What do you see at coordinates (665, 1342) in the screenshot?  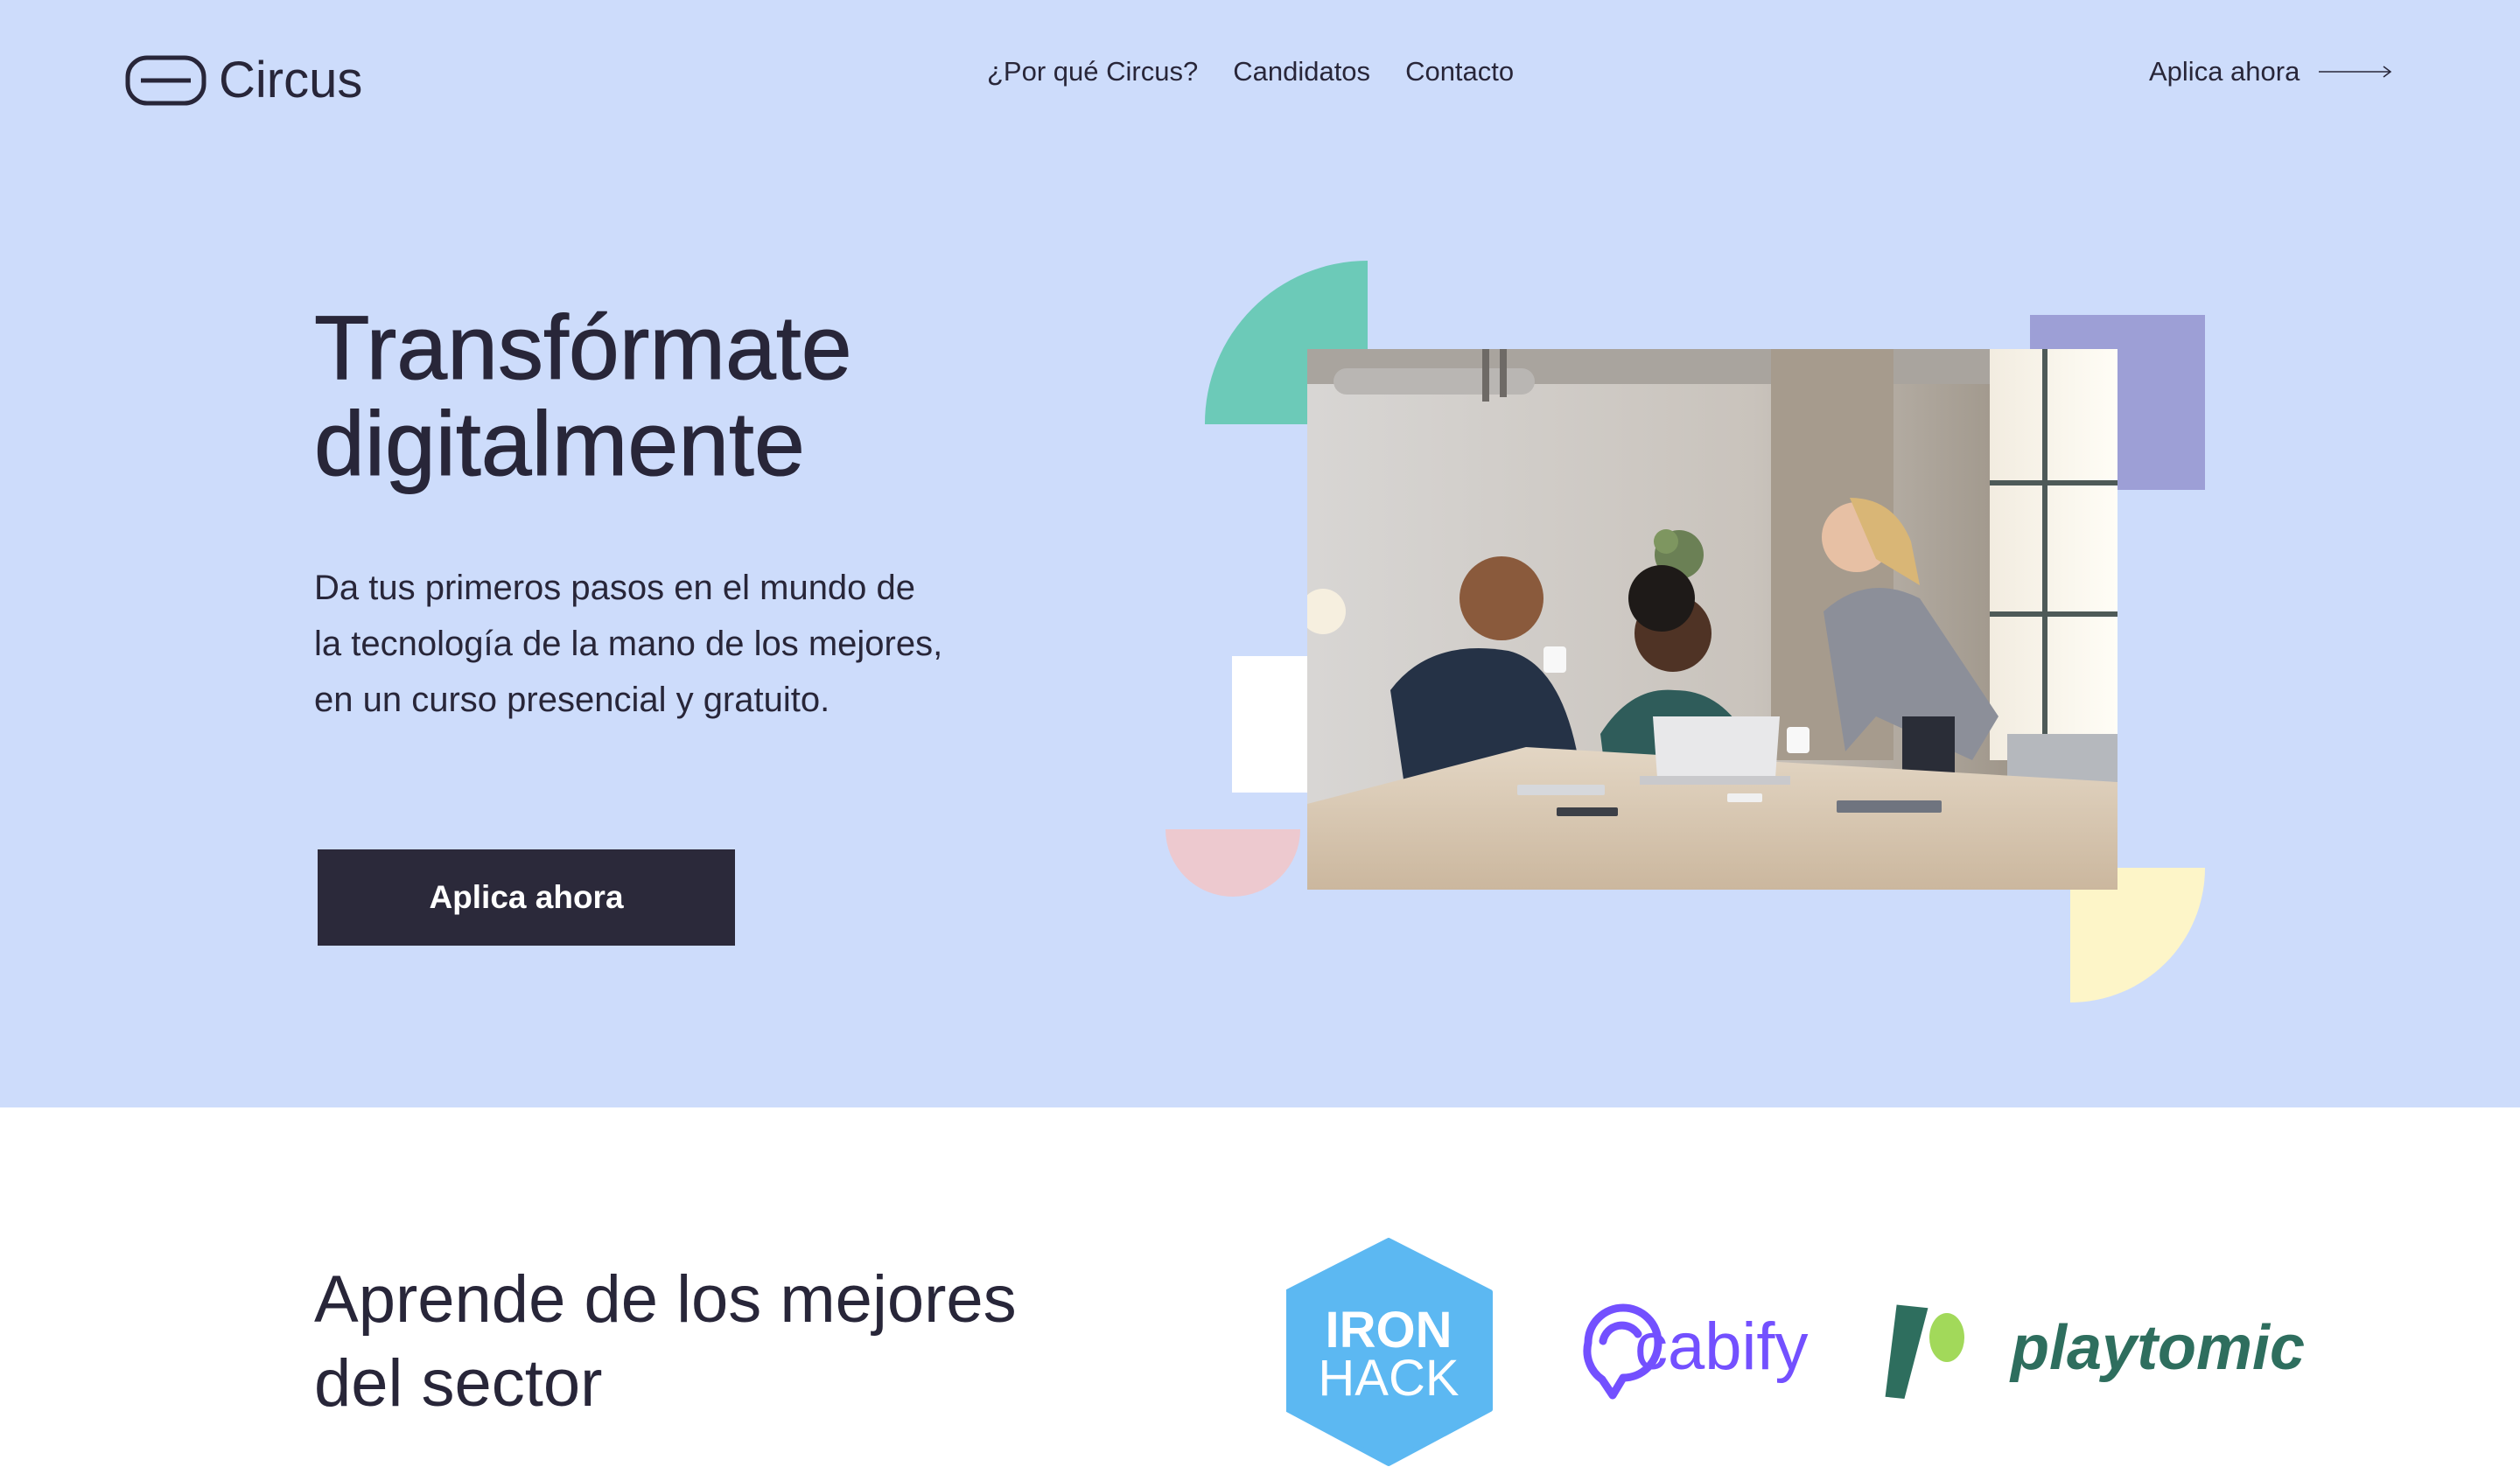 I see `partners-section-title: Aprende de los mejores del sector` at bounding box center [665, 1342].